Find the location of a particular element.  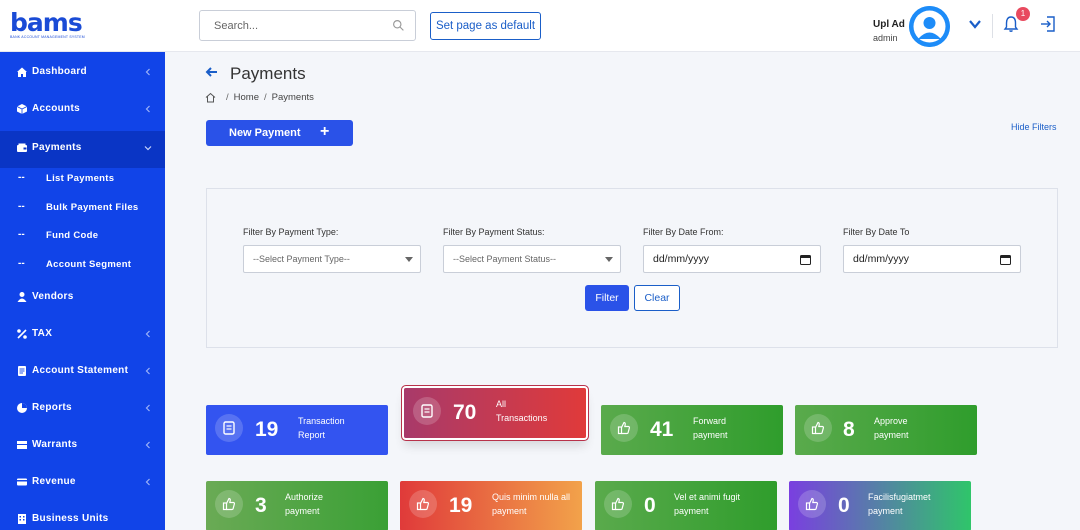

breadcrumb: / Home / Payments is located at coordinates (259, 97).